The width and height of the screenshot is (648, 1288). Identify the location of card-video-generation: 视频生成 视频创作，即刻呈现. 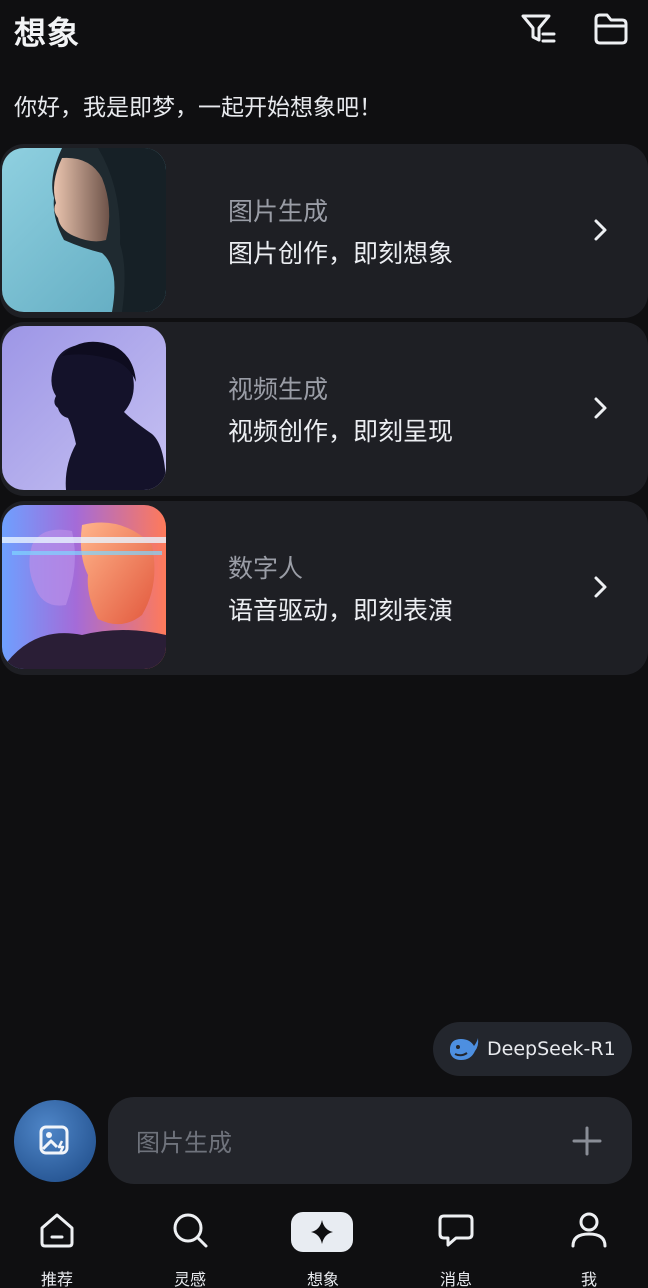
(324, 409).